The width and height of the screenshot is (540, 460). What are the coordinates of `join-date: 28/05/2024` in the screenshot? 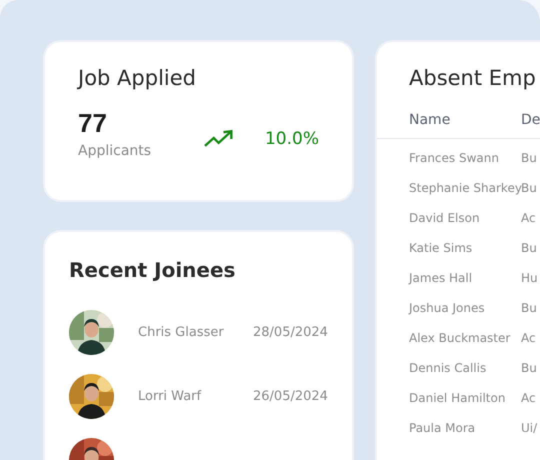 It's located at (290, 332).